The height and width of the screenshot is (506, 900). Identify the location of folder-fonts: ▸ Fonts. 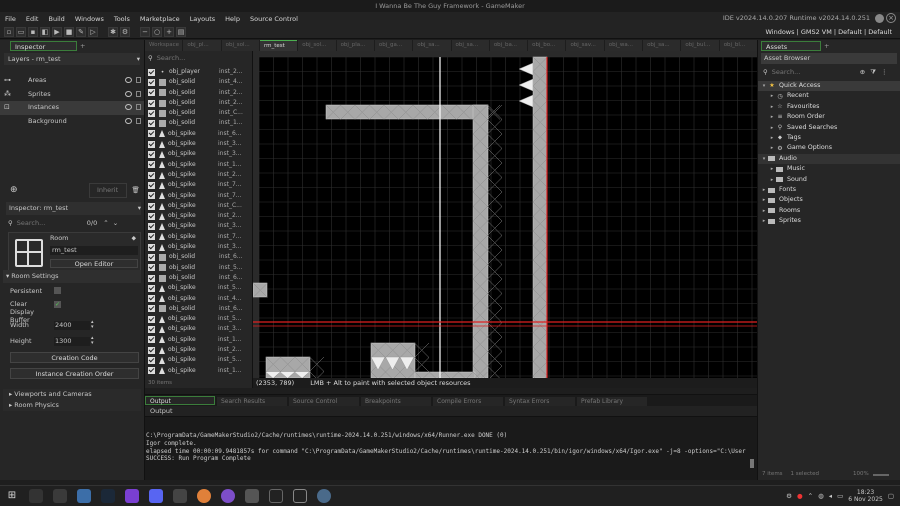
(829, 190).